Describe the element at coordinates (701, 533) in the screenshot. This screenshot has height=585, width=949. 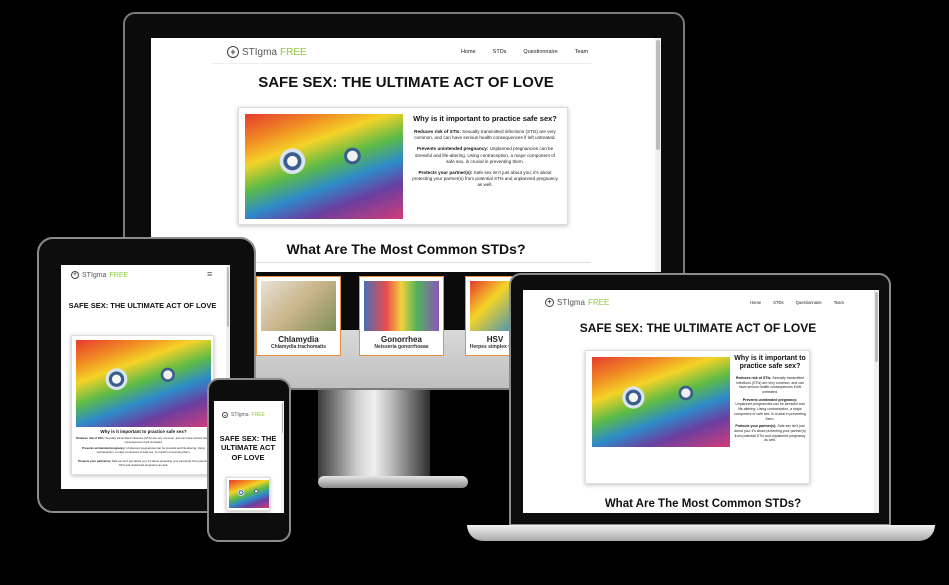
I see `laptop-base` at that location.